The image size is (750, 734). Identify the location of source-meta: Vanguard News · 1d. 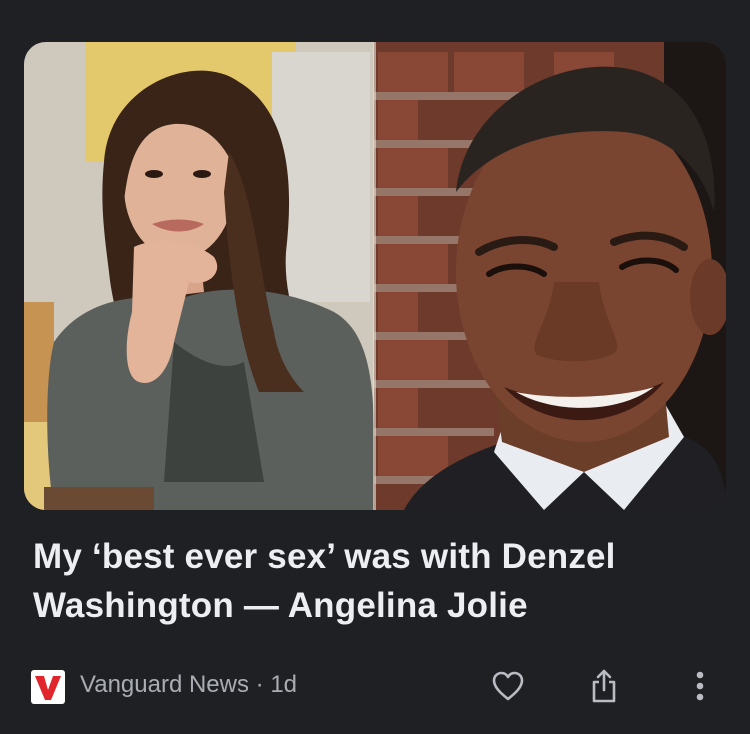
(188, 685).